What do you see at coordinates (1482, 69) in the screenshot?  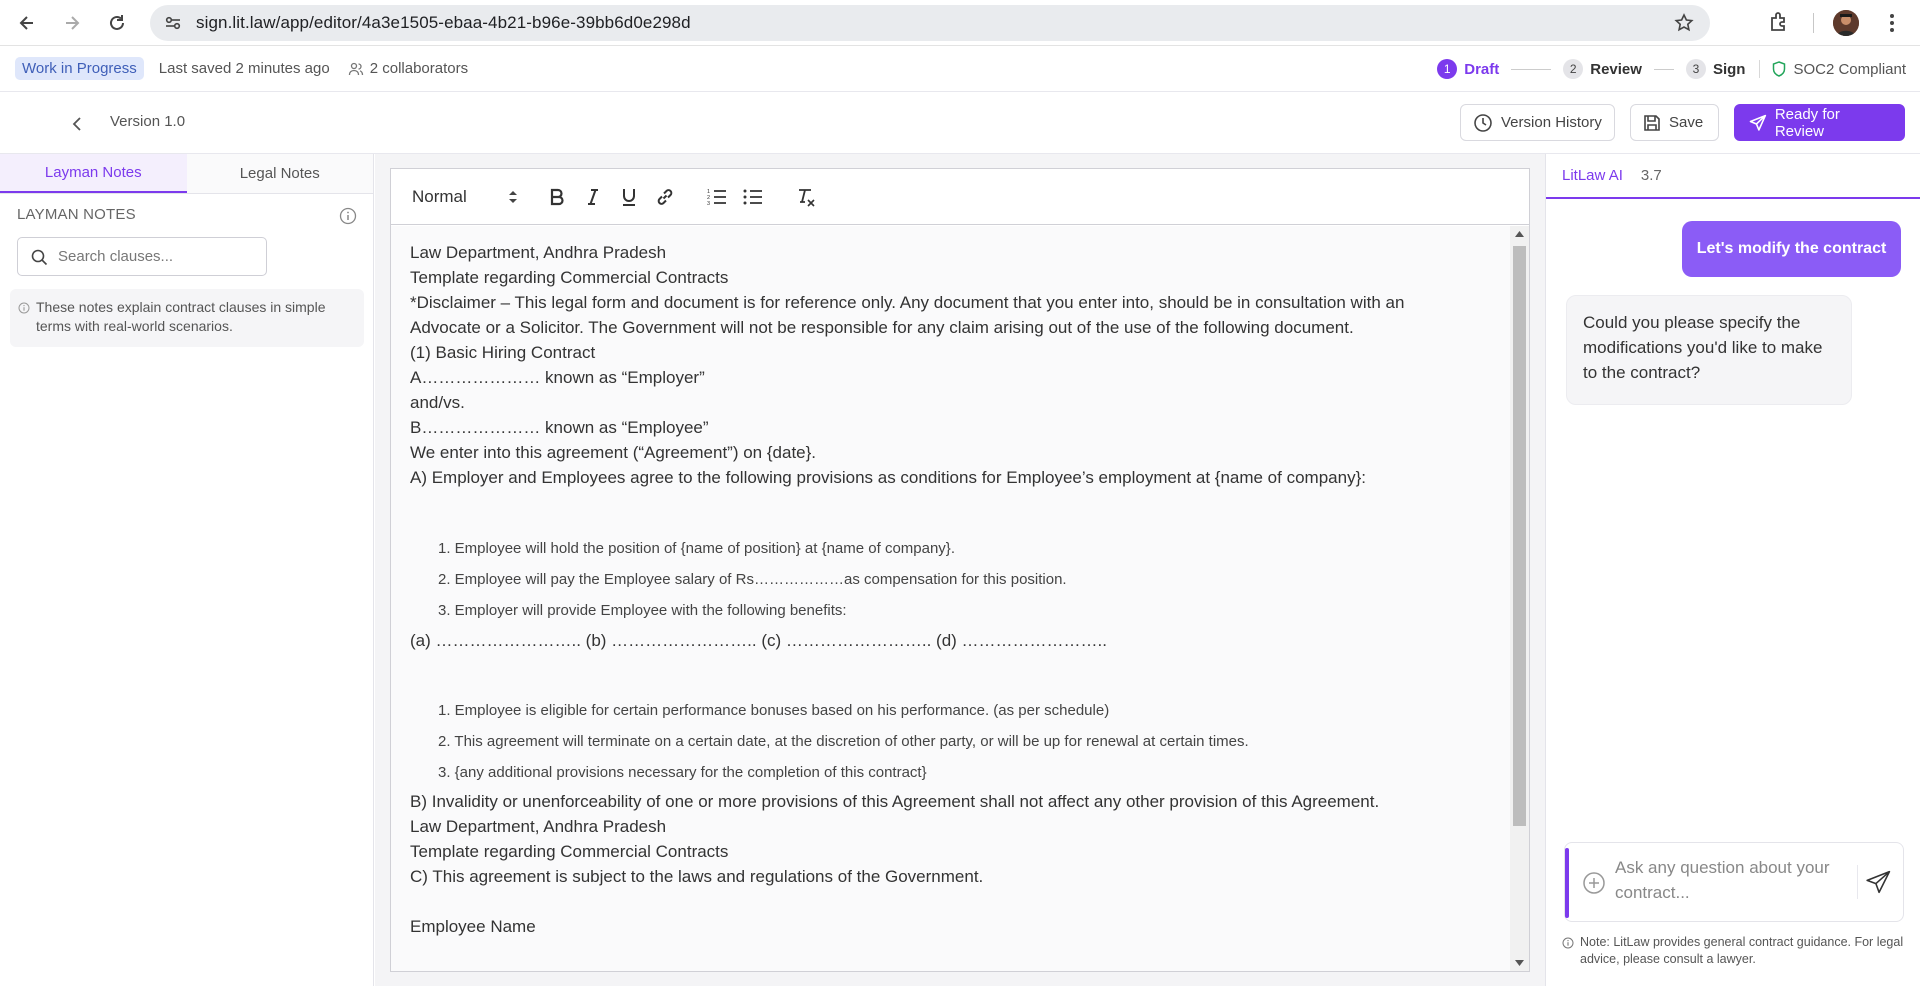 I see `step-label: Draft` at bounding box center [1482, 69].